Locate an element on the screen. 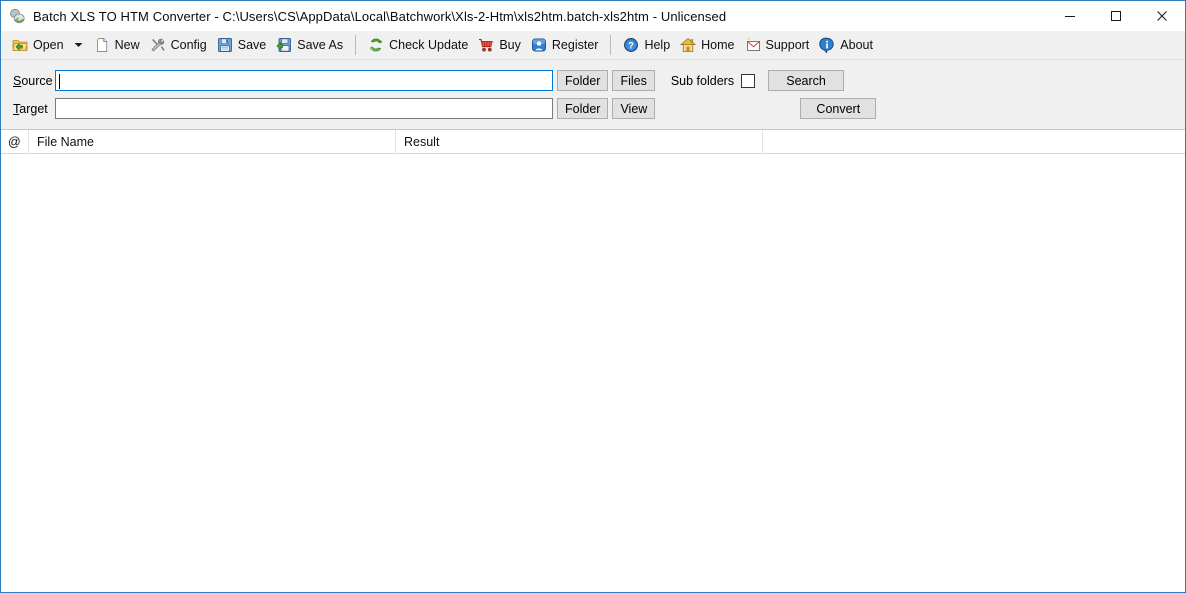 The image size is (1186, 593). app-icon is located at coordinates (17, 16).